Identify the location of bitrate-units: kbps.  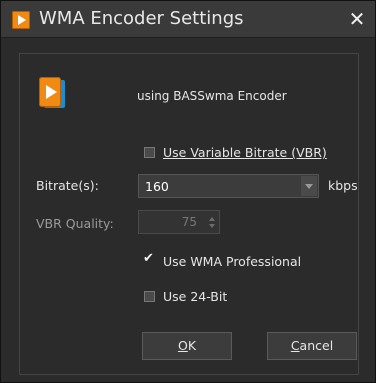
(343, 185).